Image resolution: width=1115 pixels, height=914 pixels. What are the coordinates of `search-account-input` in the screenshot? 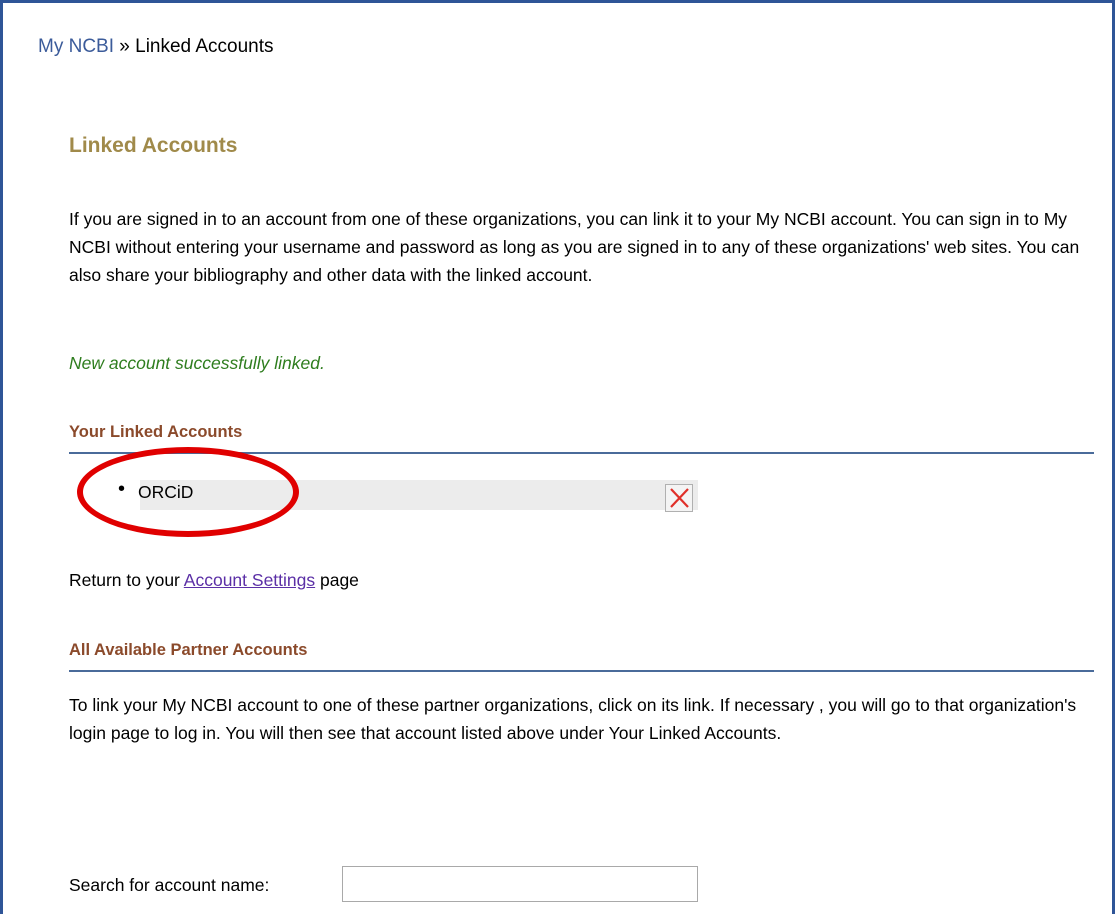 It's located at (520, 884).